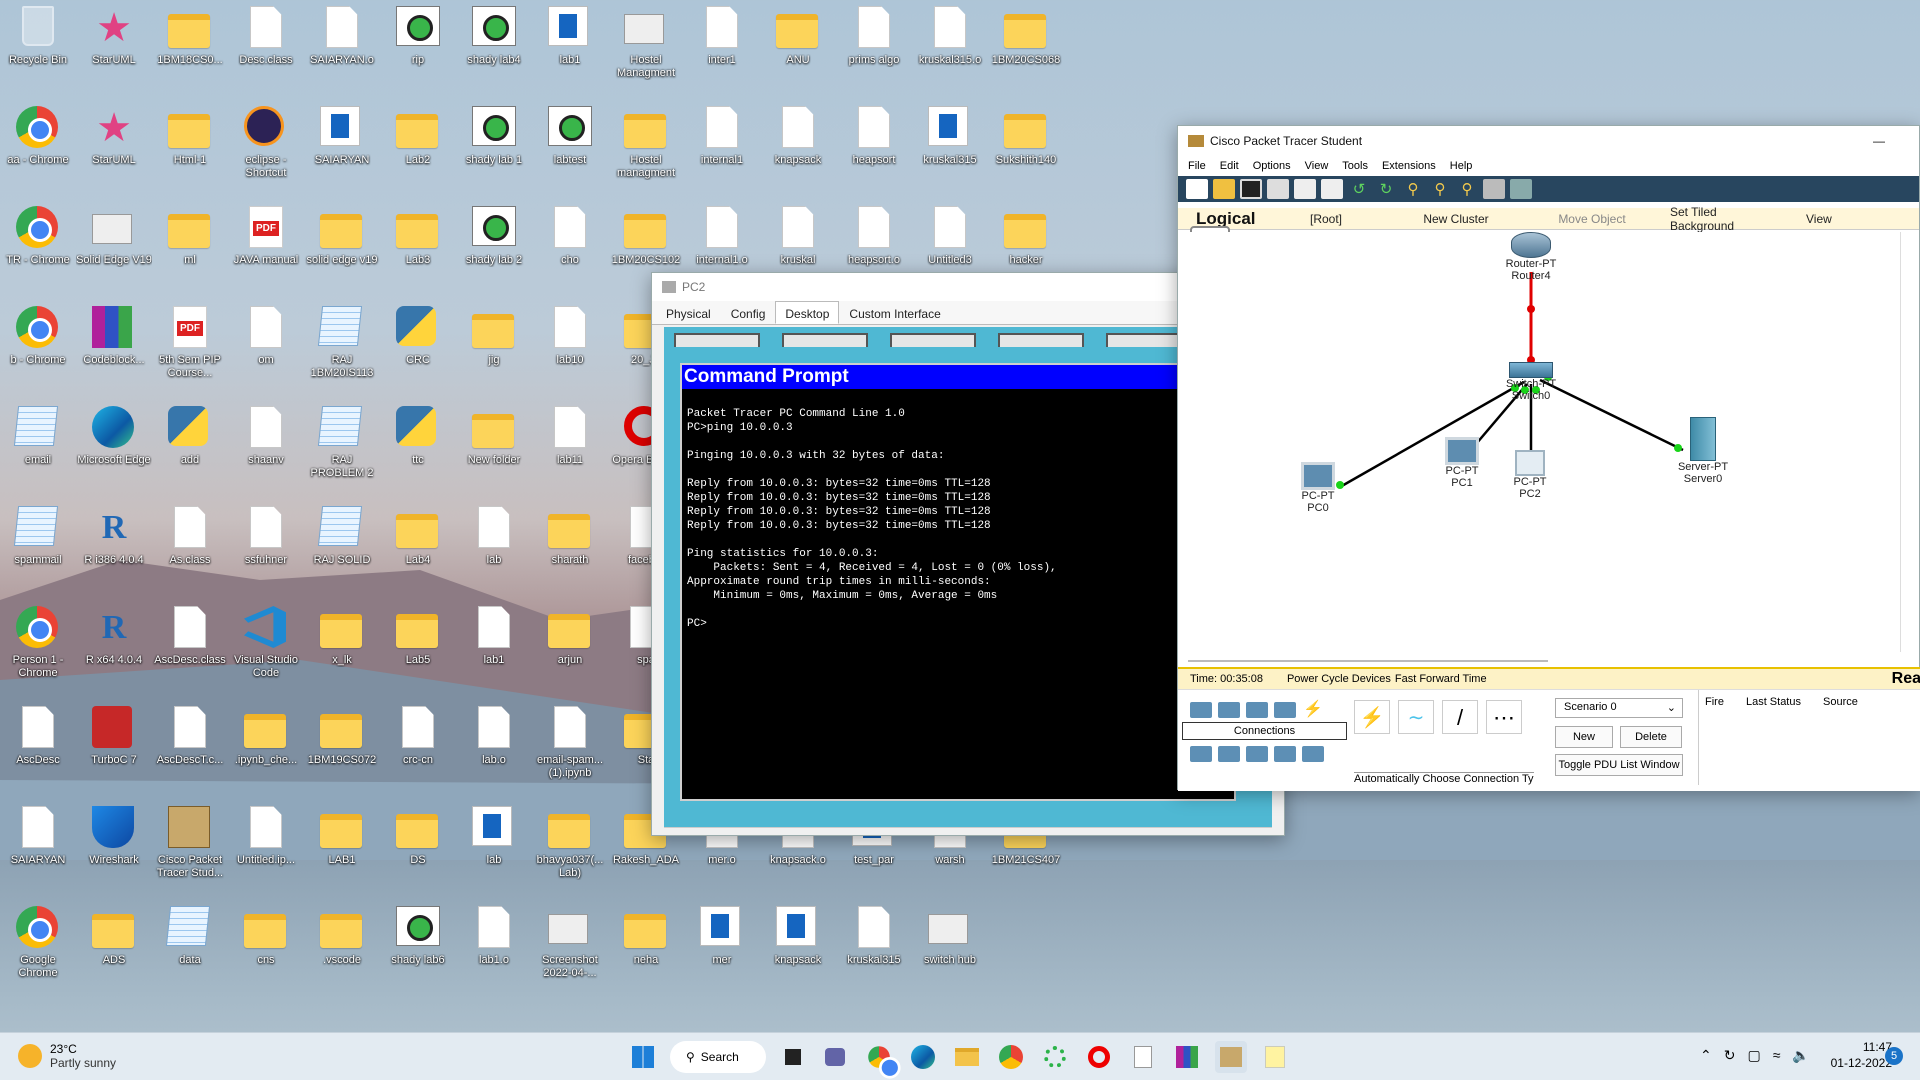 The image size is (1920, 1080). Describe the element at coordinates (190, 150) in the screenshot. I see `desktop-icon-folder: Html-1` at that location.